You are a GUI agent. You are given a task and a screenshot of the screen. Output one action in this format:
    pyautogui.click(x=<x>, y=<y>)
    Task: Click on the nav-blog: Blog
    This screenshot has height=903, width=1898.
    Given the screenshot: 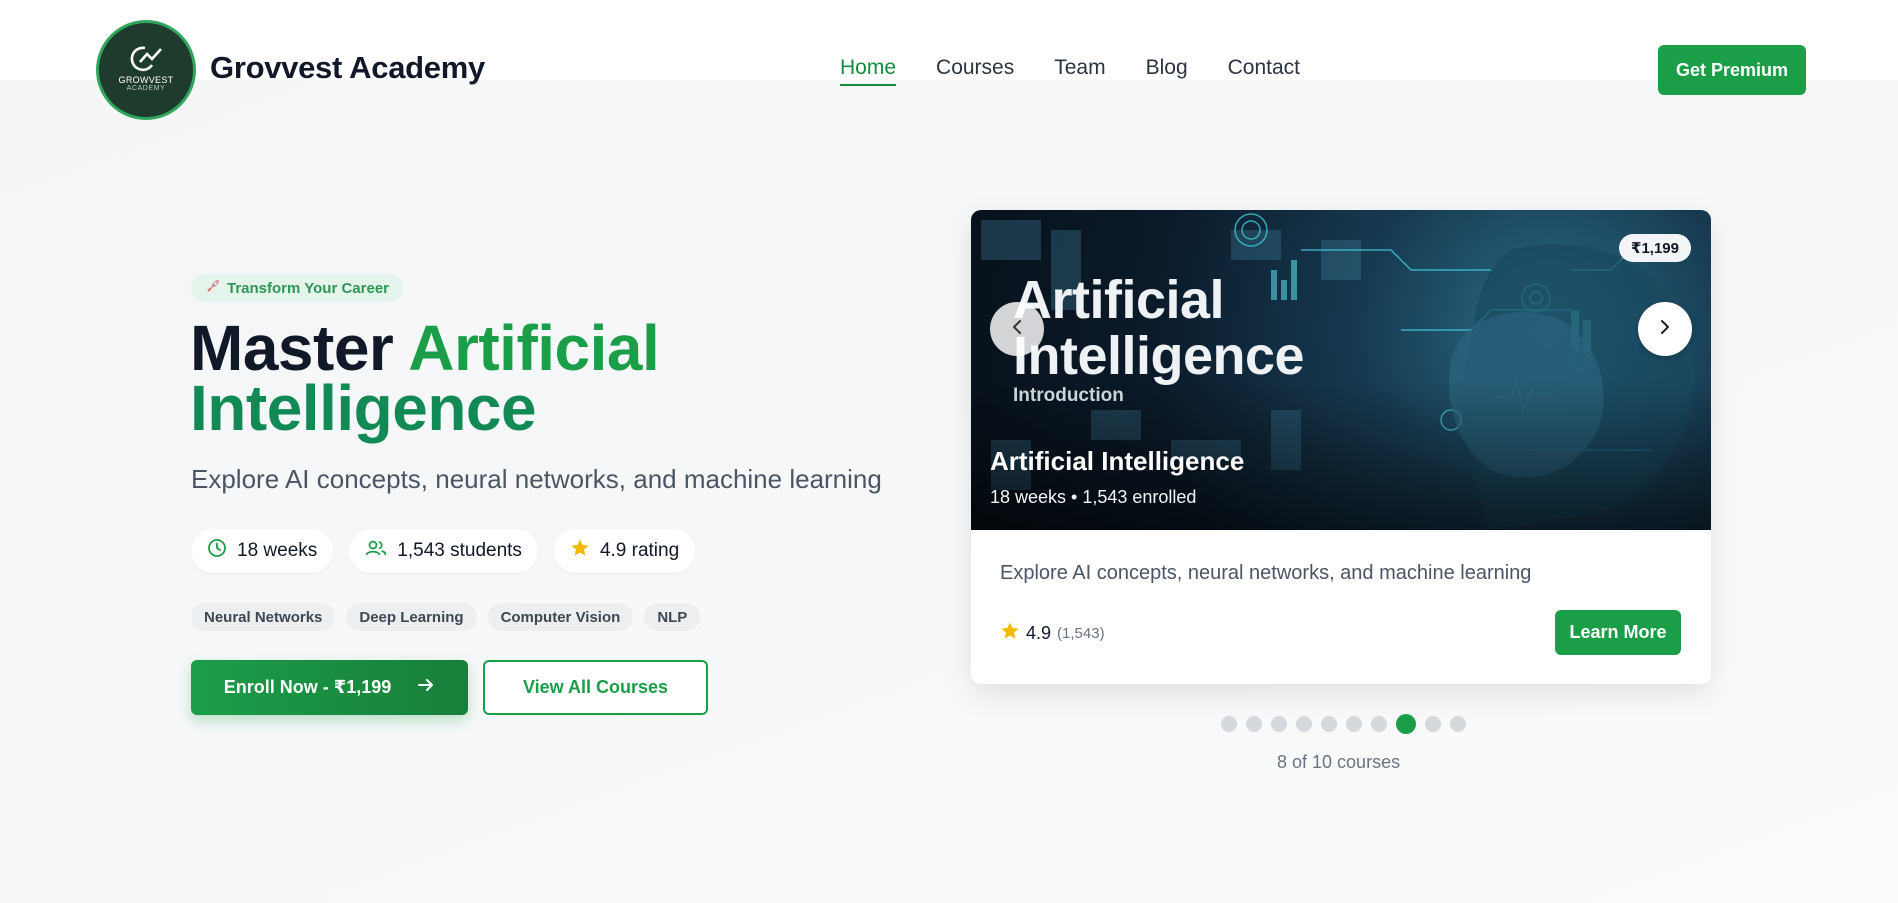 What is the action you would take?
    pyautogui.click(x=1167, y=71)
    